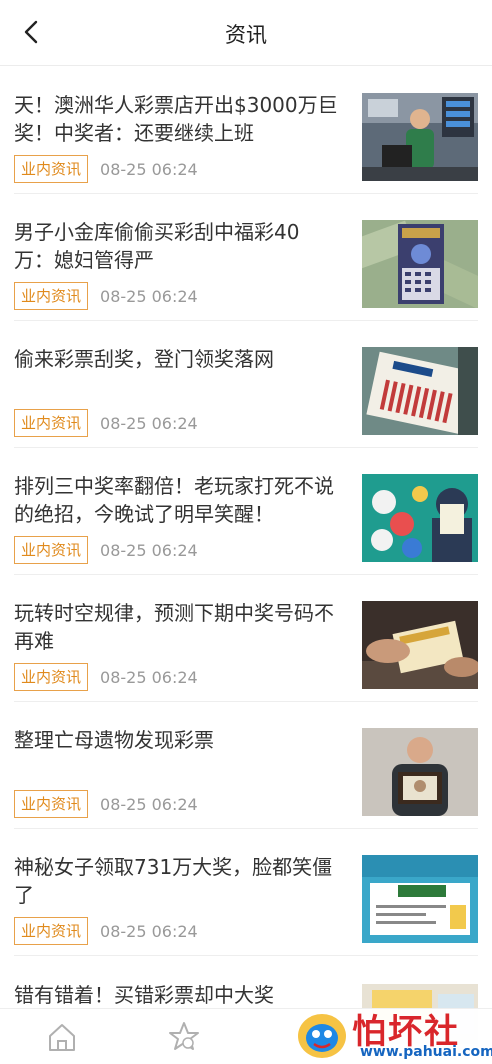 This screenshot has width=492, height=1064. I want to click on news-title: 男子小金库偷偷买彩刮中福彩40万：媳妇管得严, so click(157, 246).